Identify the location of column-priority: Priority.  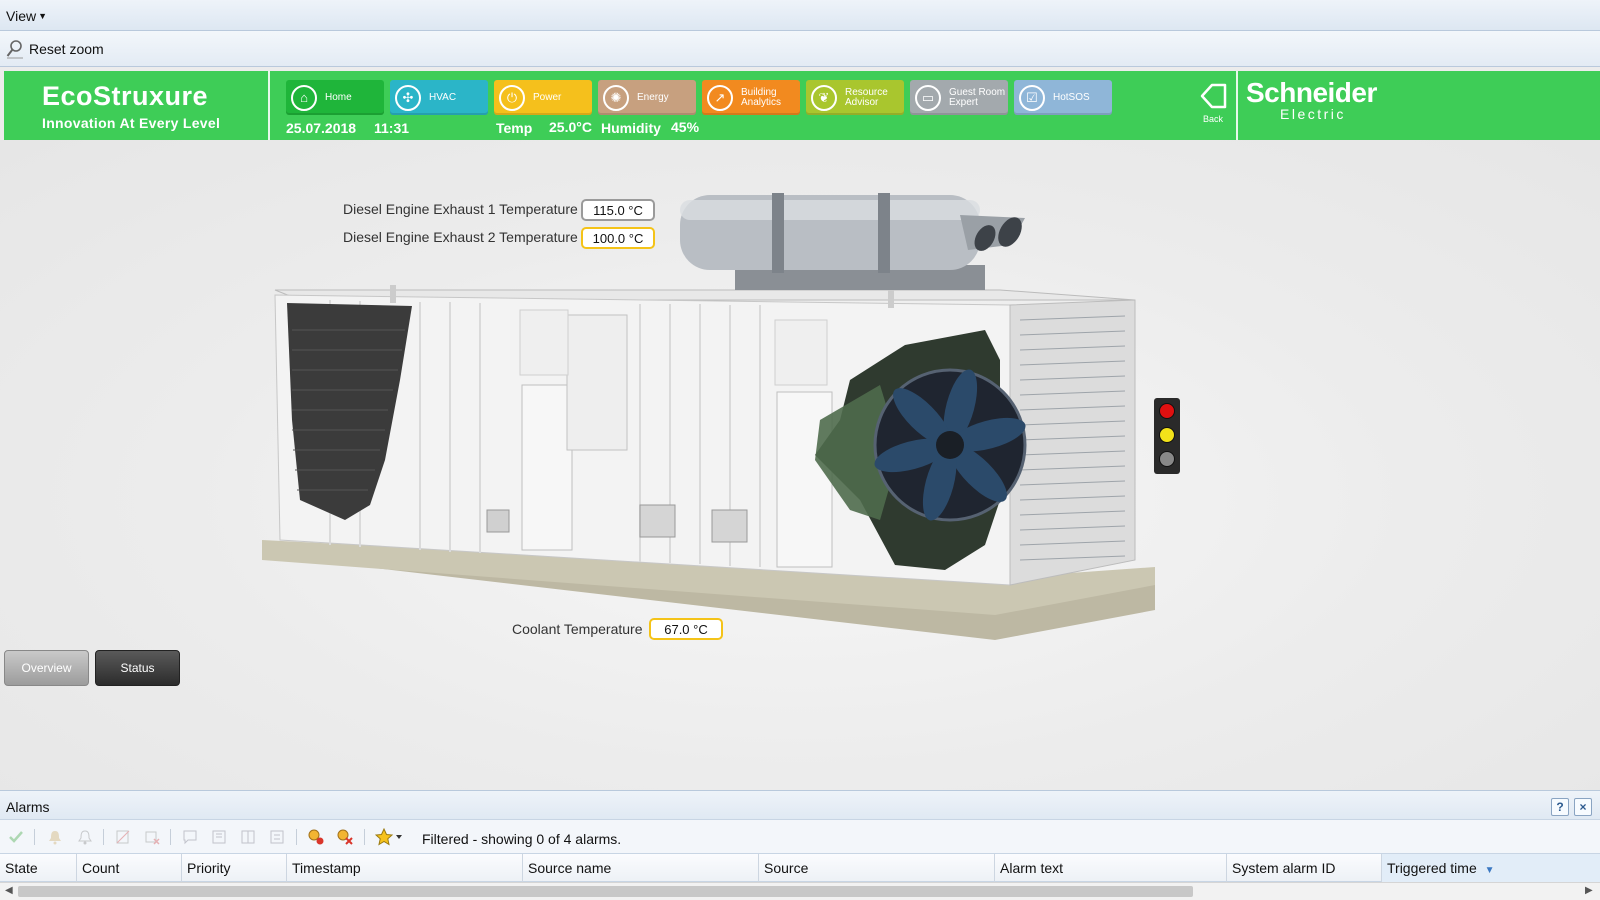
(234, 868).